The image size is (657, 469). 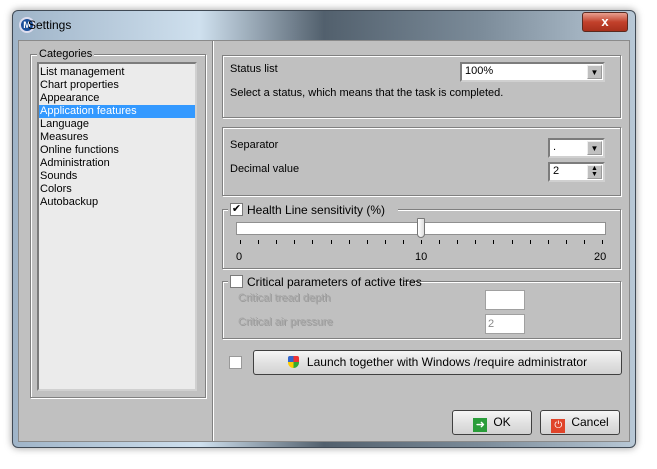 I want to click on categories-label: Categories, so click(x=66, y=54).